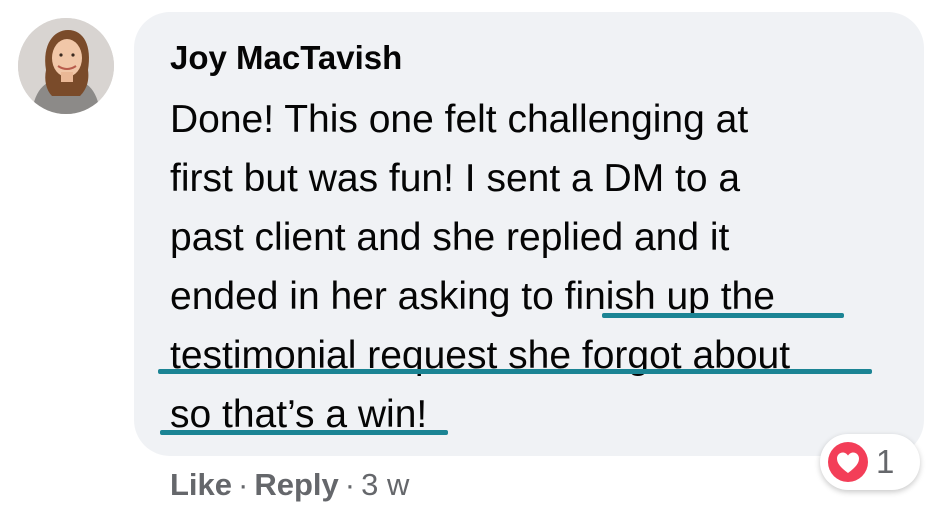 The image size is (952, 514). I want to click on comment-line: past client and she replied and it, so click(450, 237).